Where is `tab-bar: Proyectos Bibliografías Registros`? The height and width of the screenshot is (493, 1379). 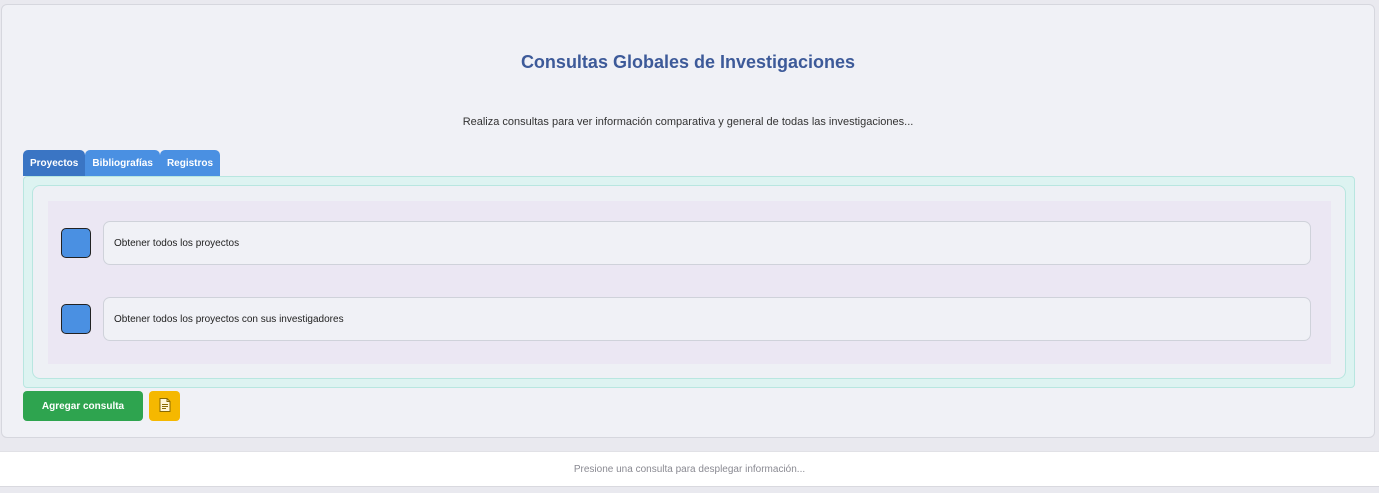 tab-bar: Proyectos Bibliografías Registros is located at coordinates (122, 163).